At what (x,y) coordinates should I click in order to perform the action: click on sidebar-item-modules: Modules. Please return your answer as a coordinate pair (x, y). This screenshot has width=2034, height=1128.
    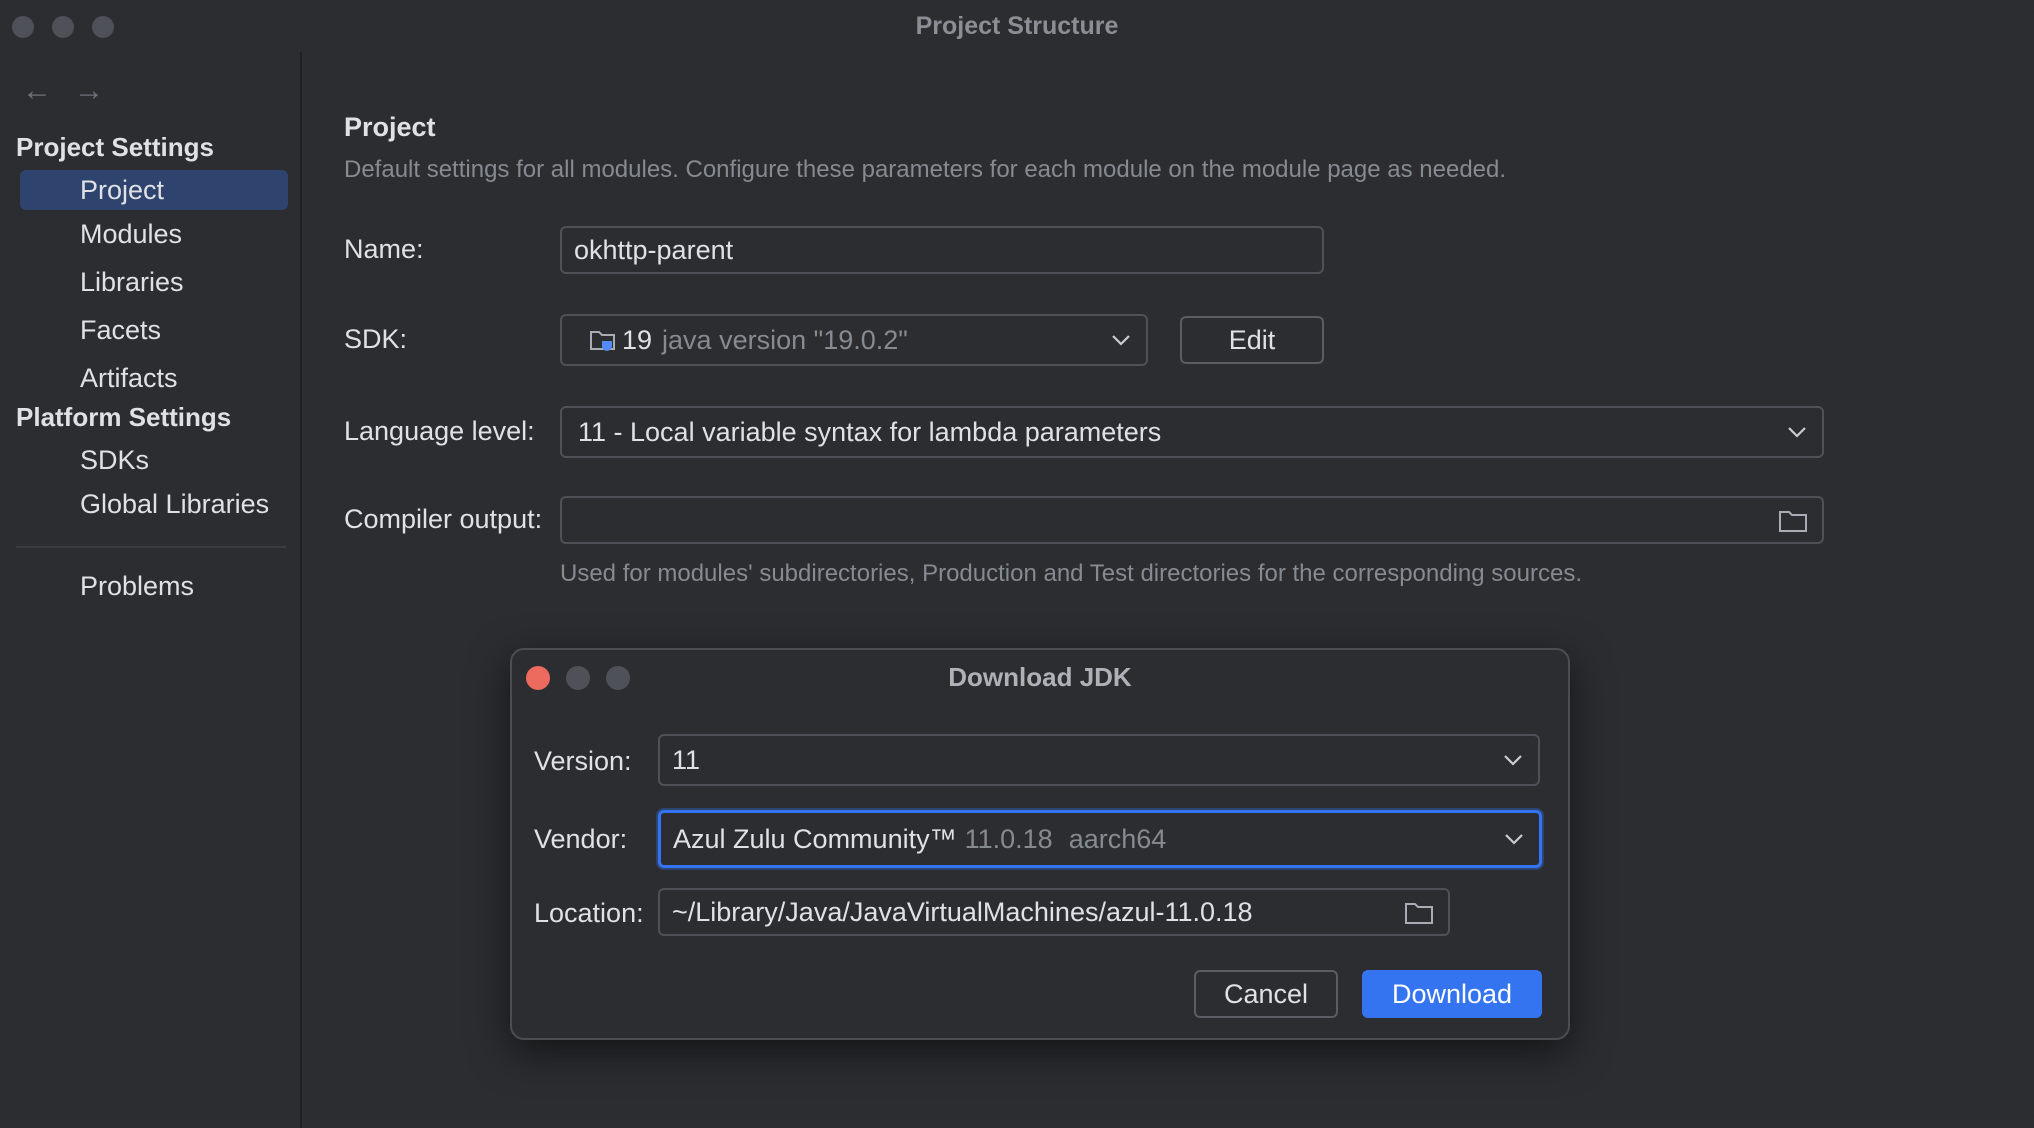
    Looking at the image, I should click on (154, 234).